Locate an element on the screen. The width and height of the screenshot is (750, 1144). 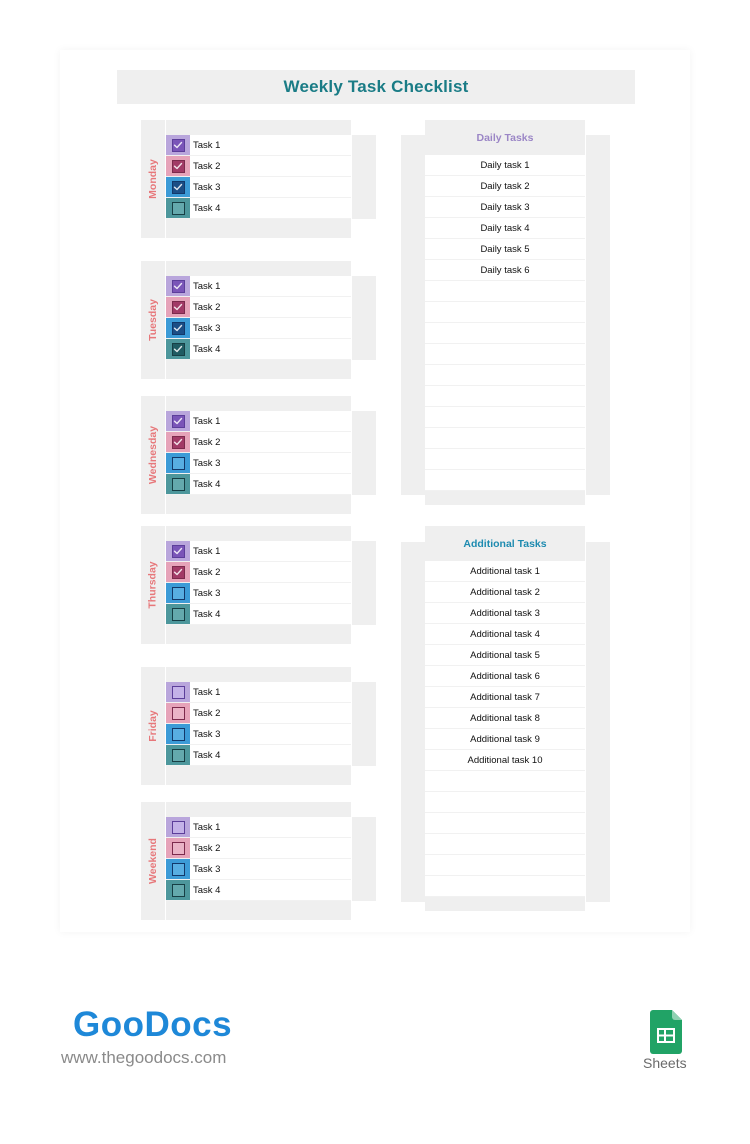
additional-task-row: Additional task 1 is located at coordinates (505, 571).